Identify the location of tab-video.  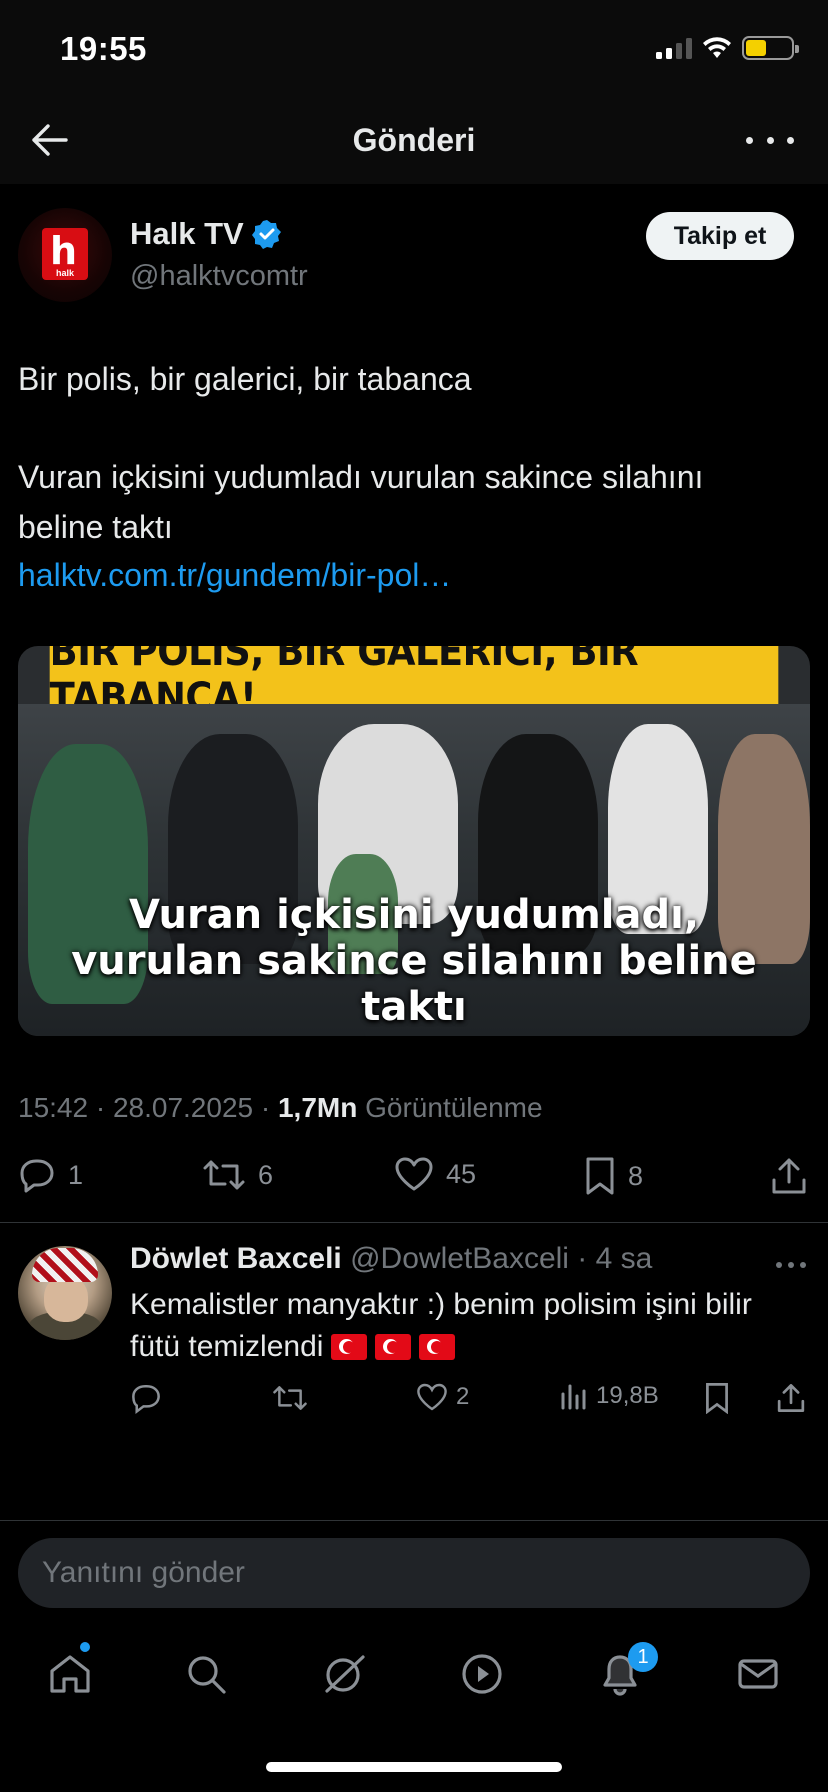
(482, 1674).